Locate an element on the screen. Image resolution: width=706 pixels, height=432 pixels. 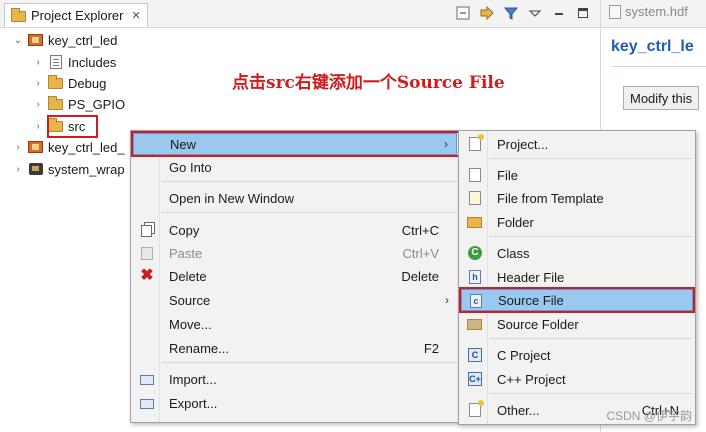
submenu-item-file-from-template: File from Template is located at coordinates (577, 198).